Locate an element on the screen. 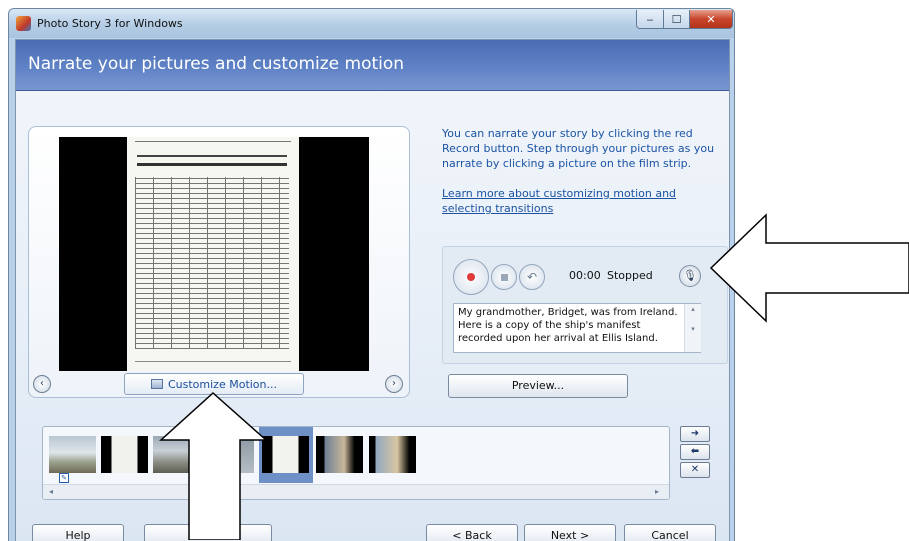 The width and height of the screenshot is (909, 541). annotation-arrow-left is located at coordinates (809, 268).